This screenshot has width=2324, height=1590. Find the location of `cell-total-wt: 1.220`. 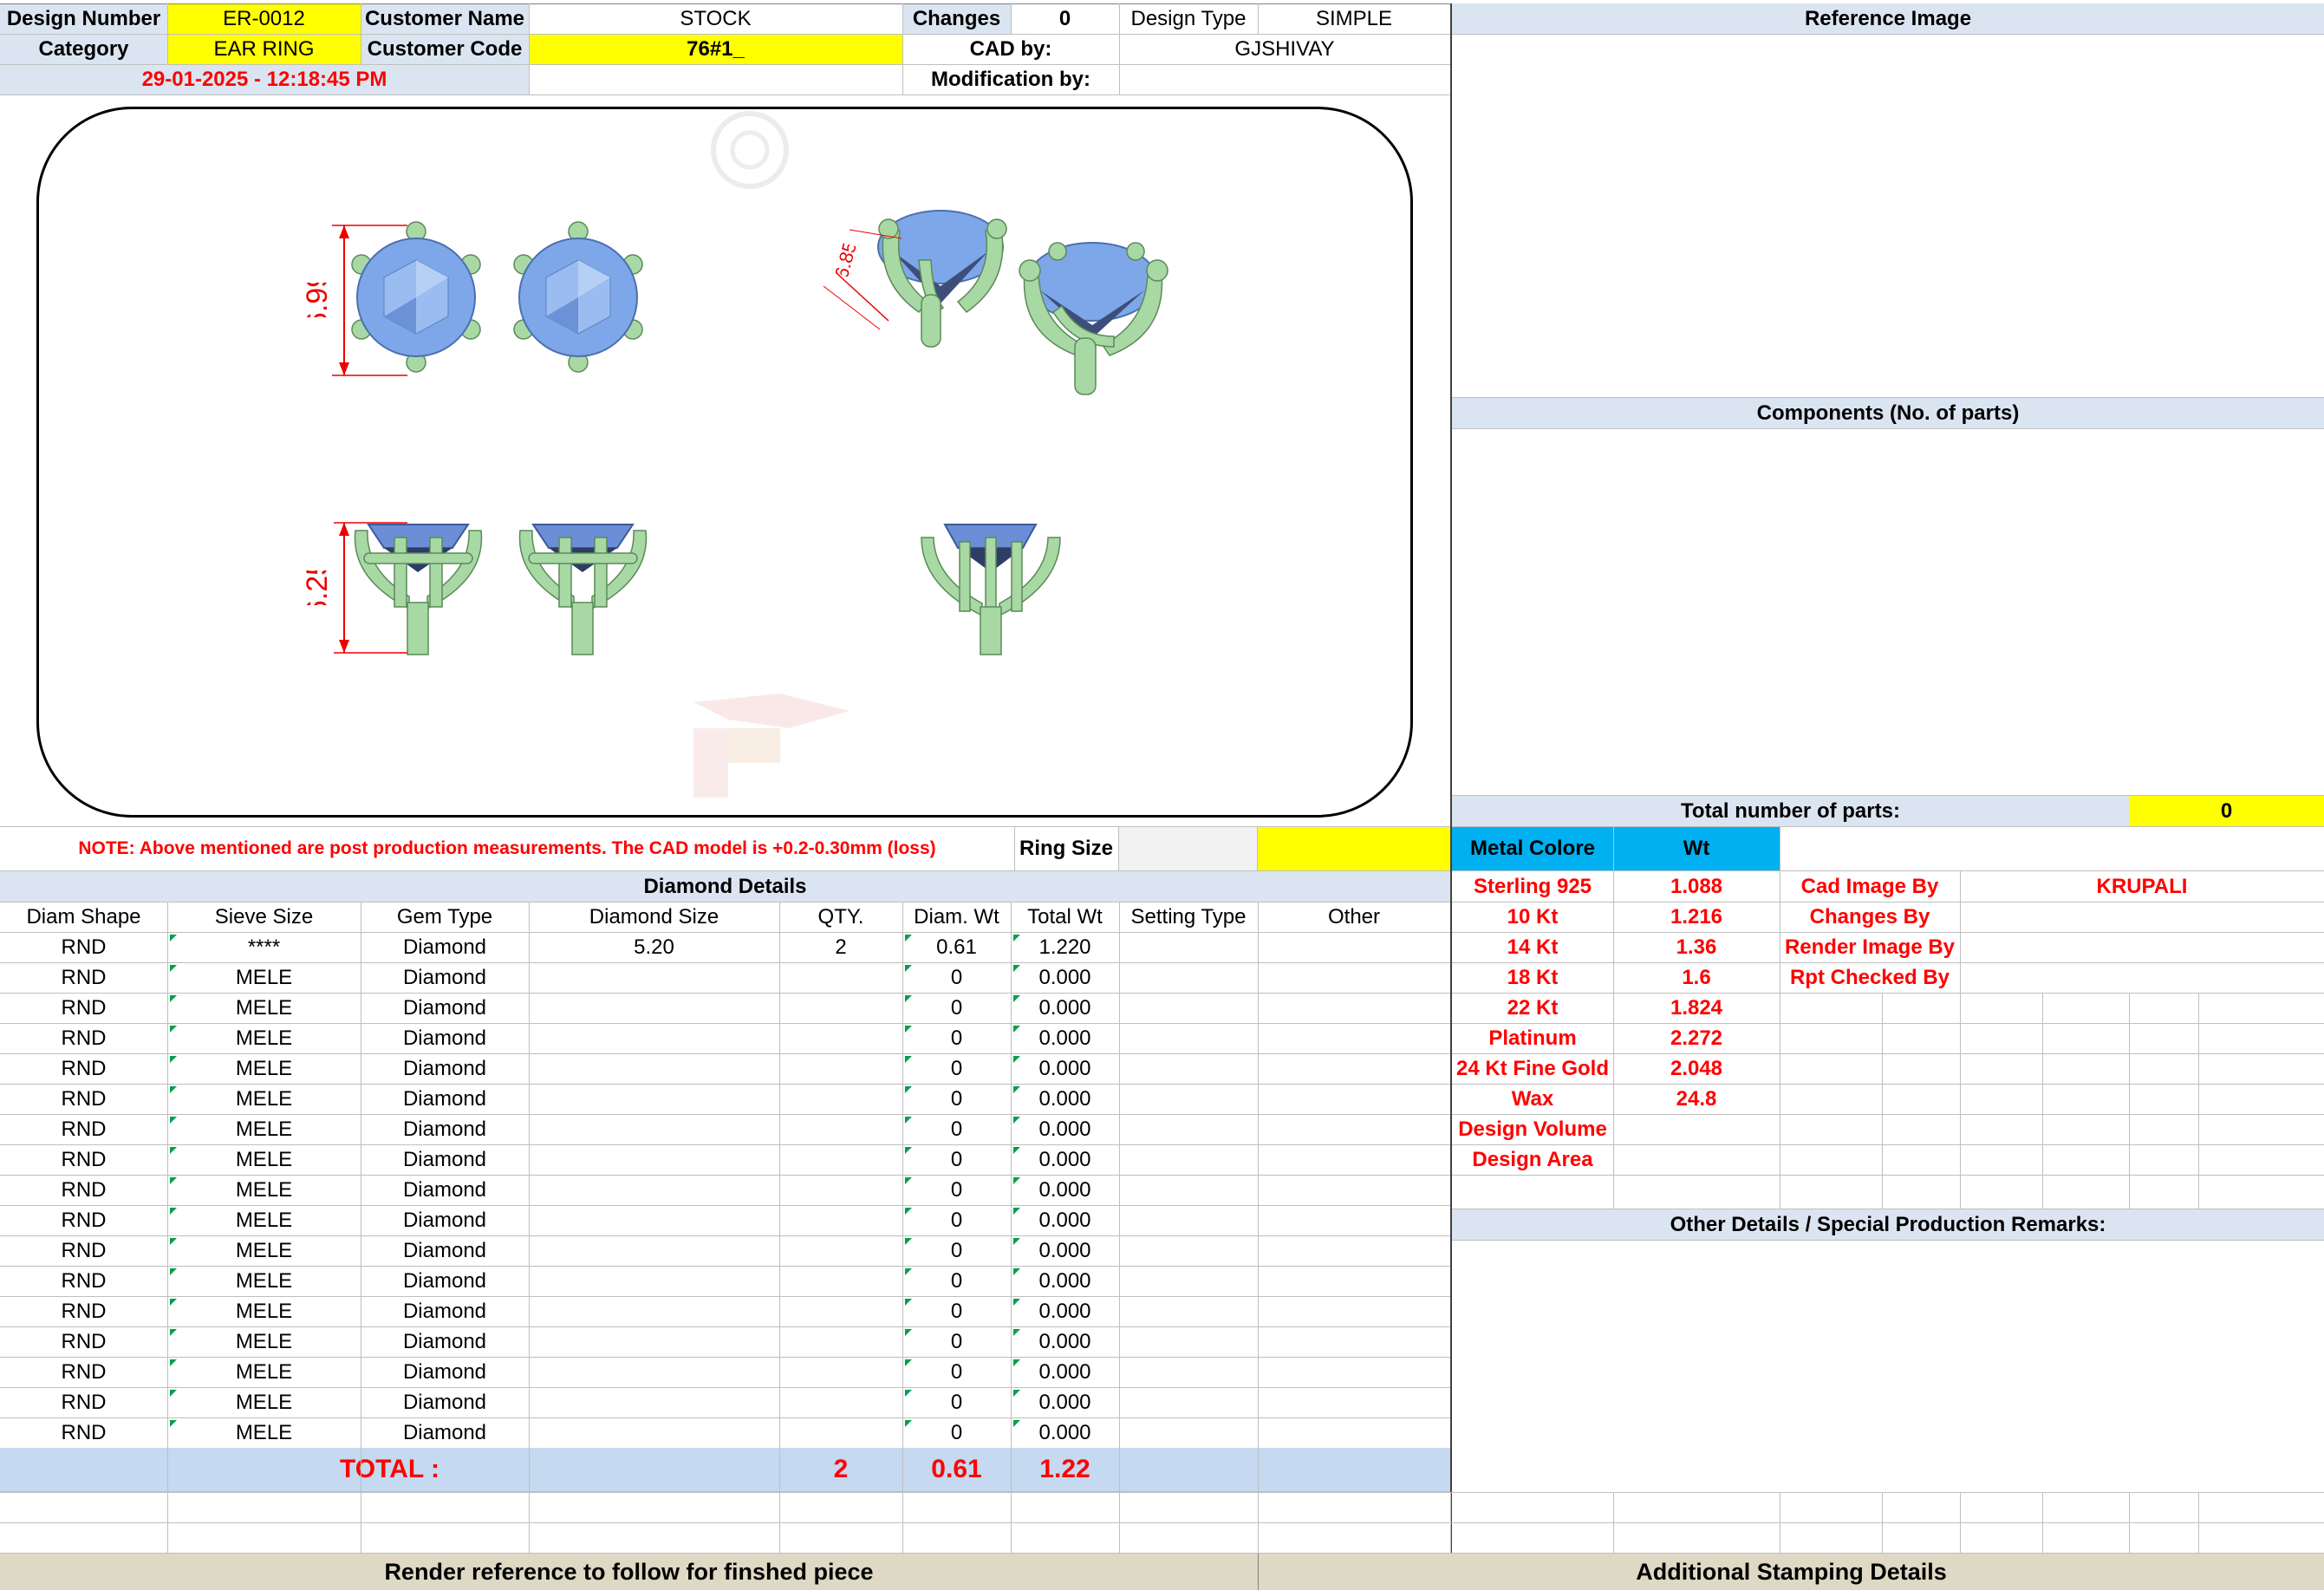

cell-total-wt: 1.220 is located at coordinates (1065, 947).